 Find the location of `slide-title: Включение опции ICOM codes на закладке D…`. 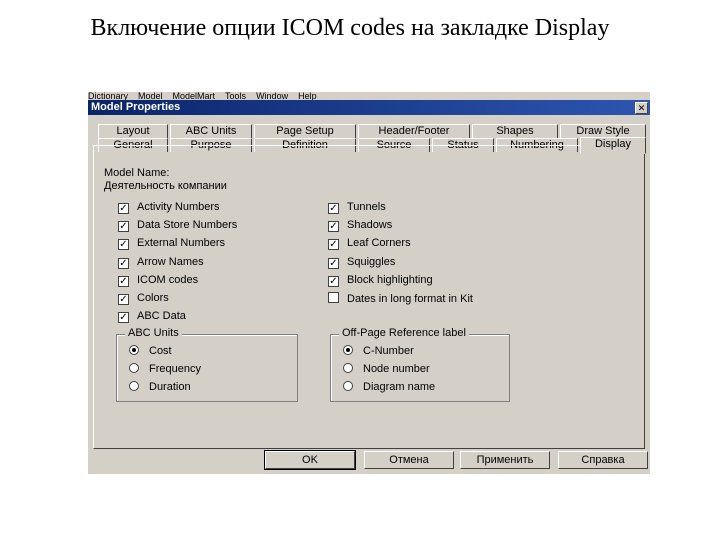

slide-title: Включение опции ICOM codes на закладке D… is located at coordinates (350, 28).